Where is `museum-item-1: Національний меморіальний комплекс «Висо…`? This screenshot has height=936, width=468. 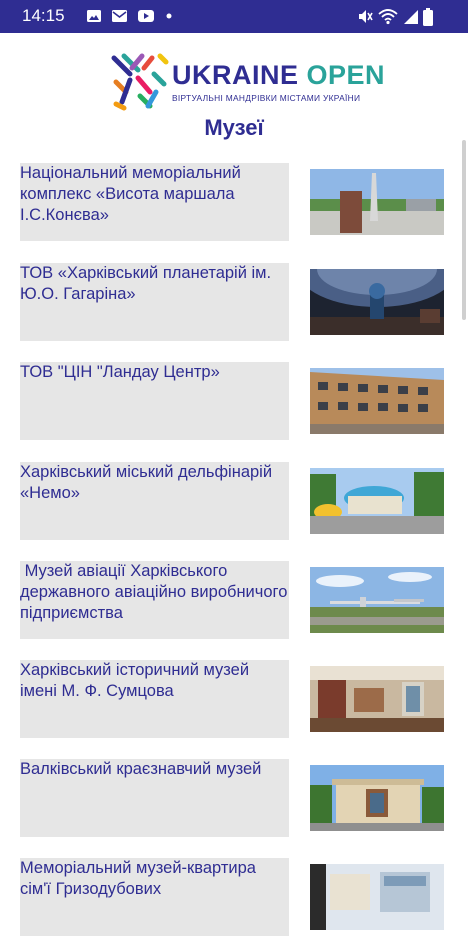 museum-item-1: Національний меморіальний комплекс «Висо… is located at coordinates (232, 202).